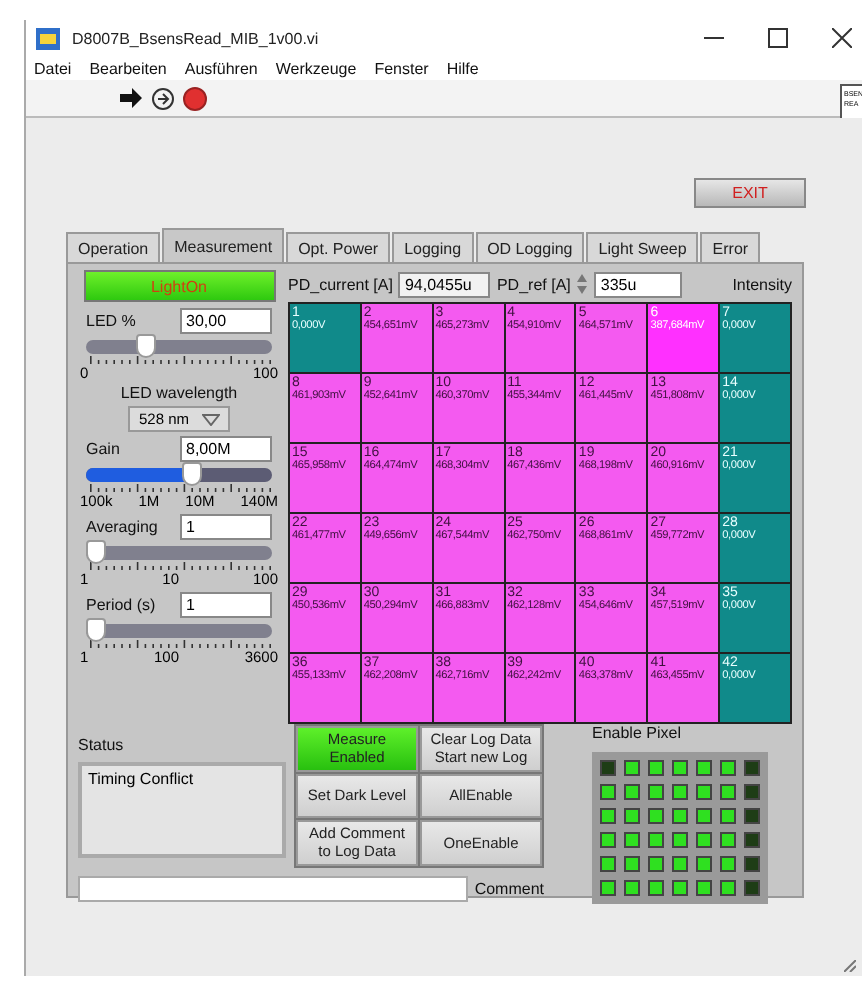 This screenshot has width=862, height=984. I want to click on dropdown-label: LED wavelength, so click(179, 393).